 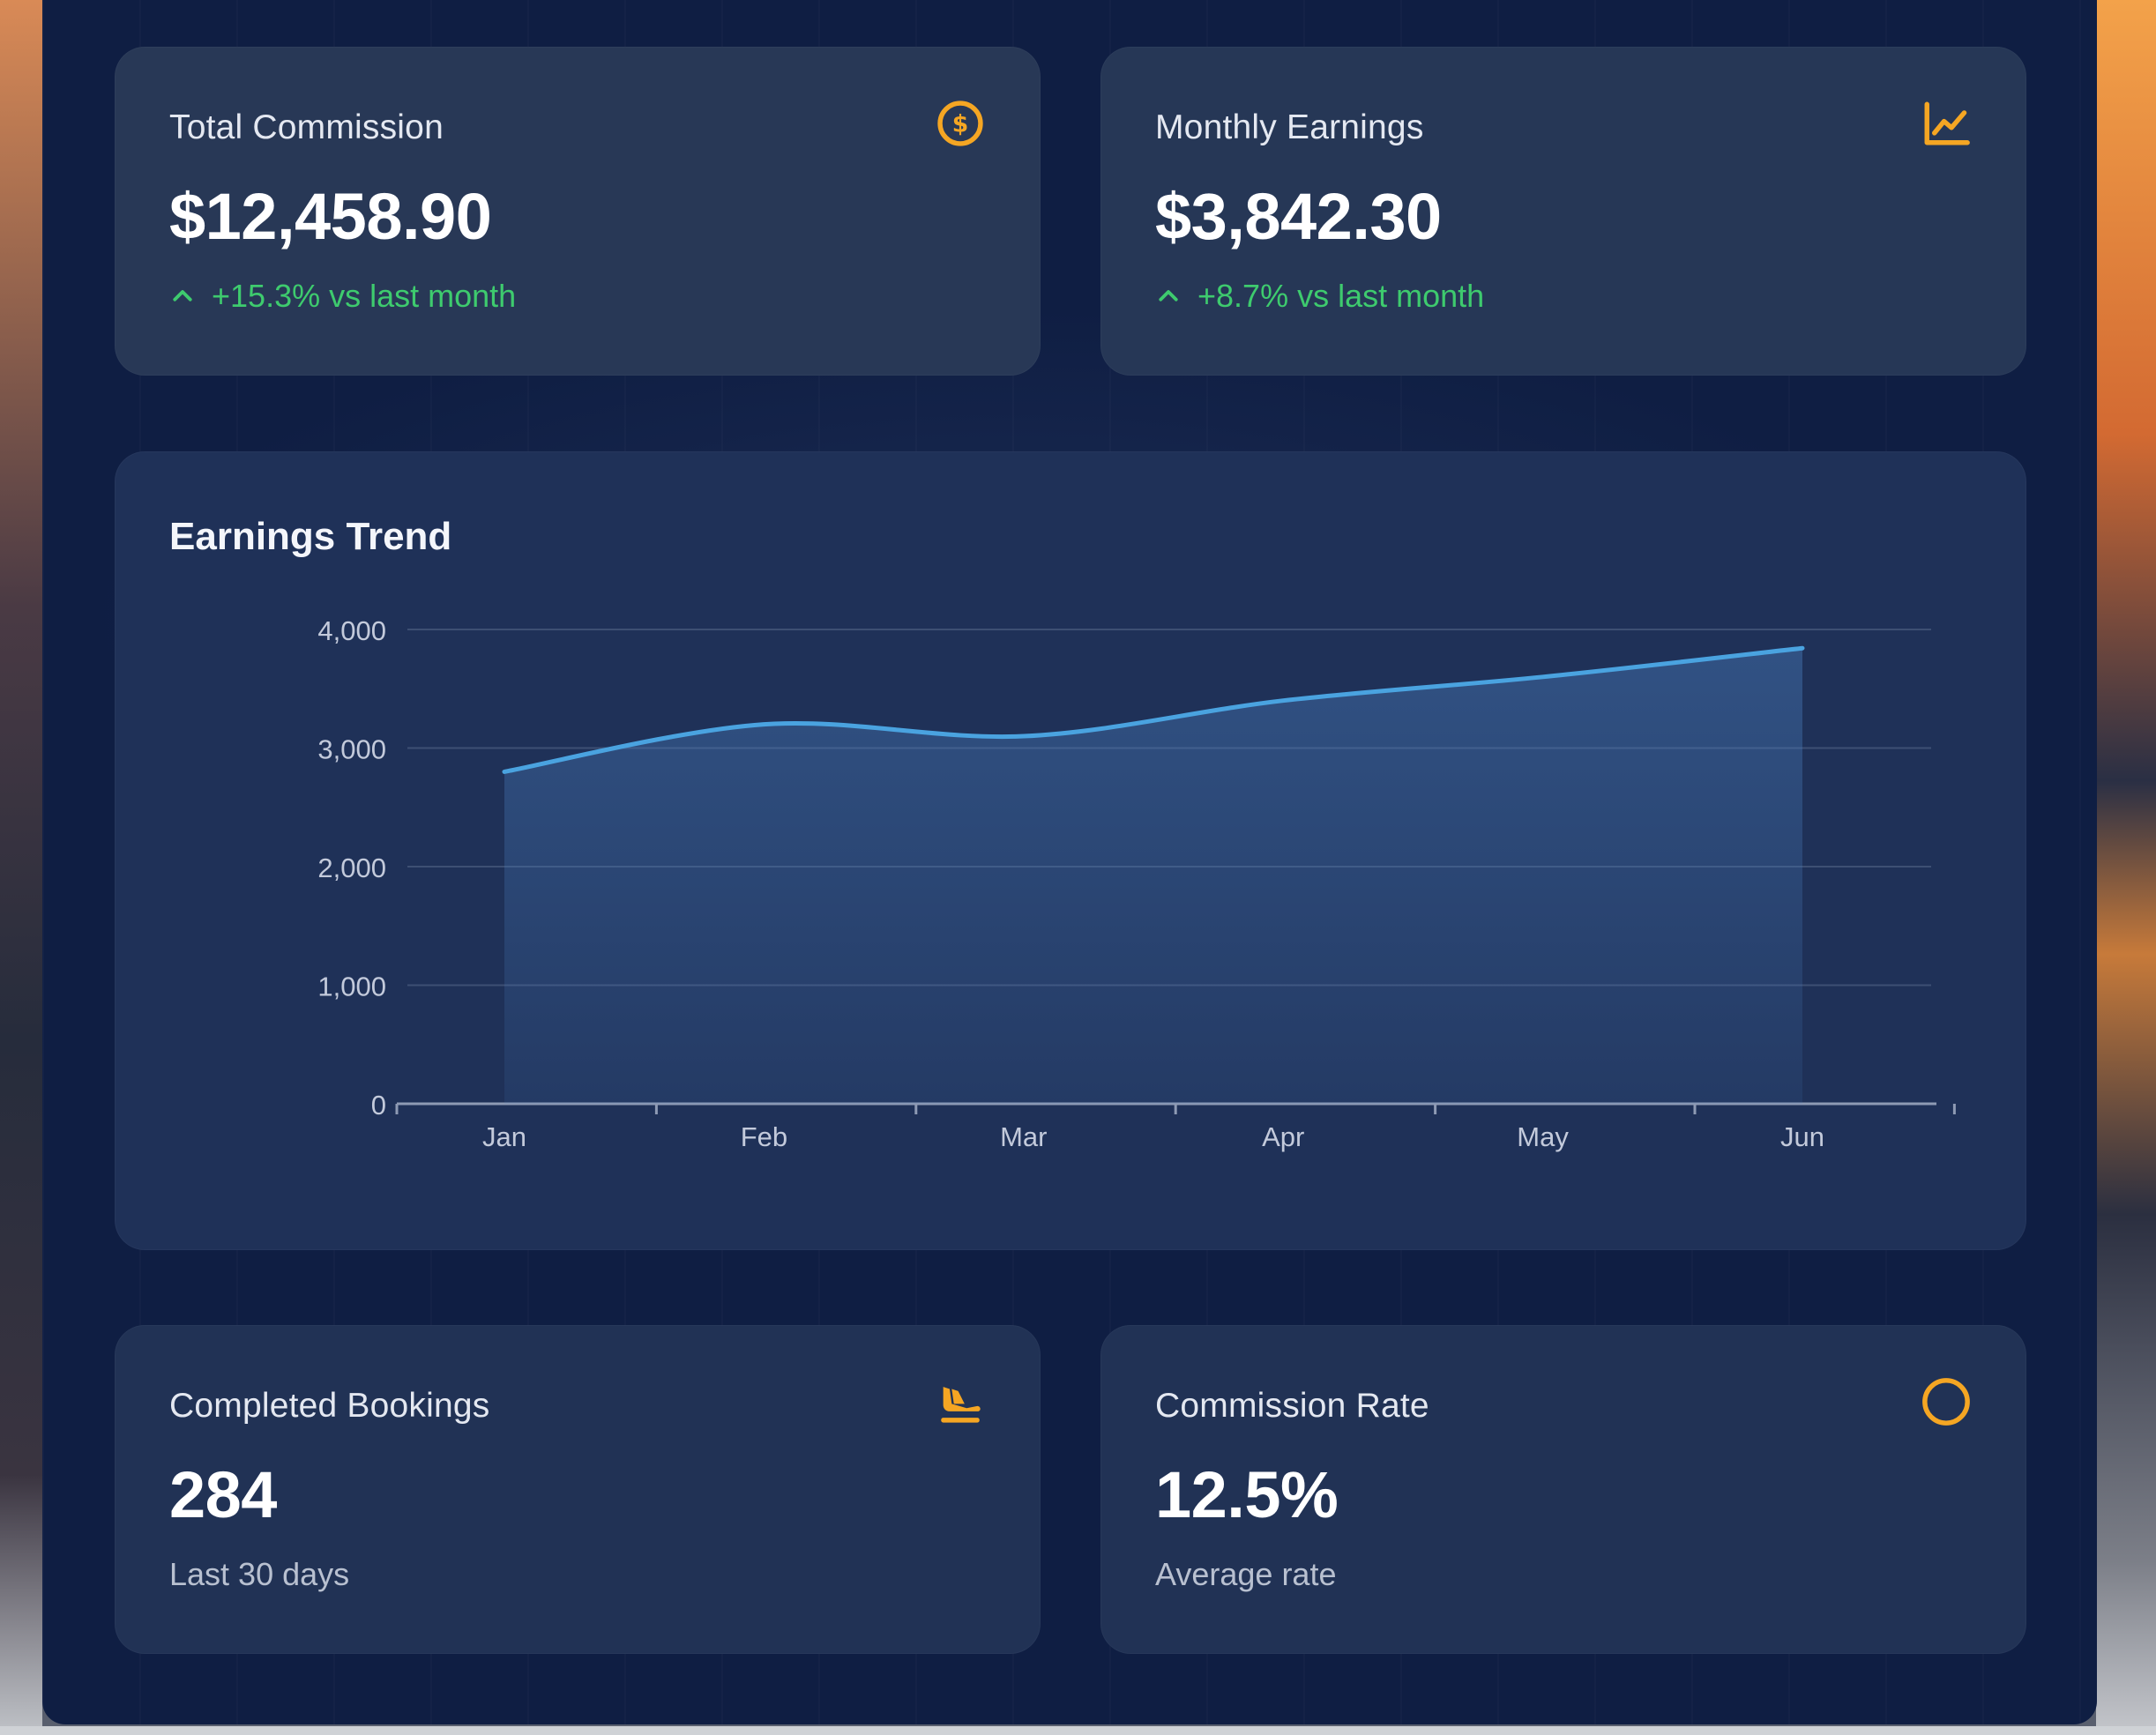 I want to click on x-tick-label: Jan, so click(x=504, y=1136).